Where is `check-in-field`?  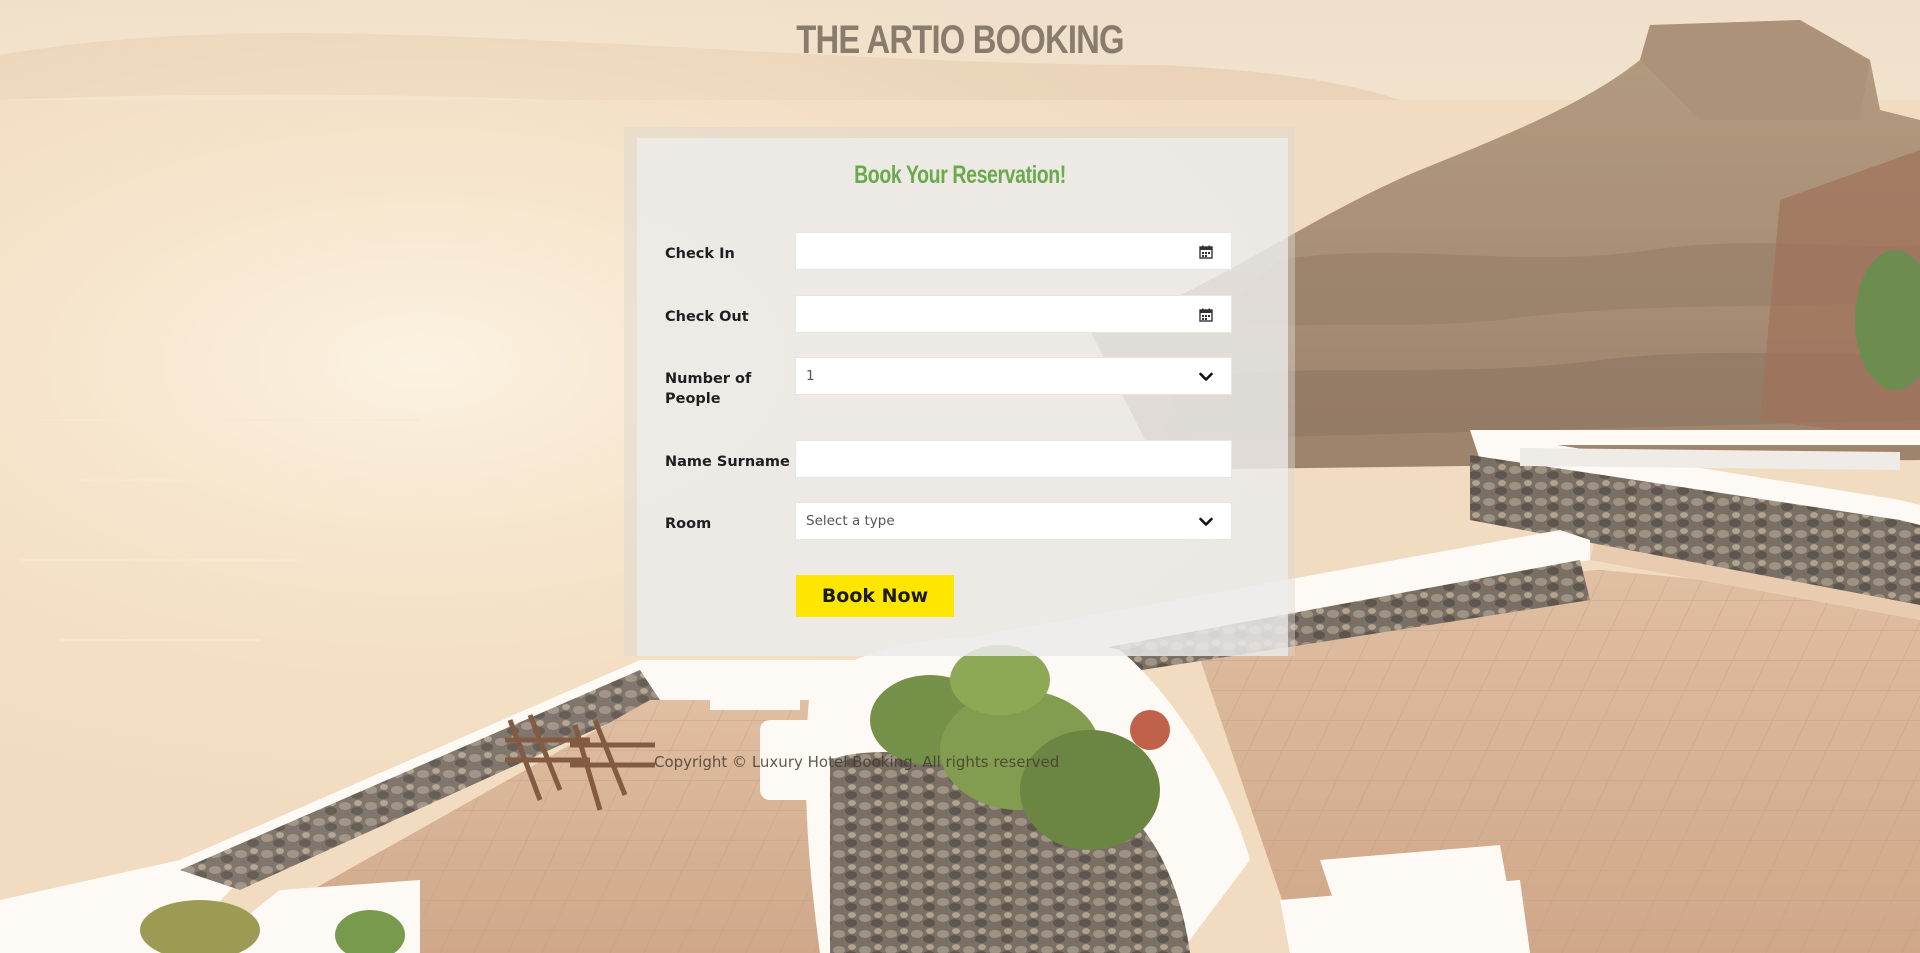 check-in-field is located at coordinates (1013, 251).